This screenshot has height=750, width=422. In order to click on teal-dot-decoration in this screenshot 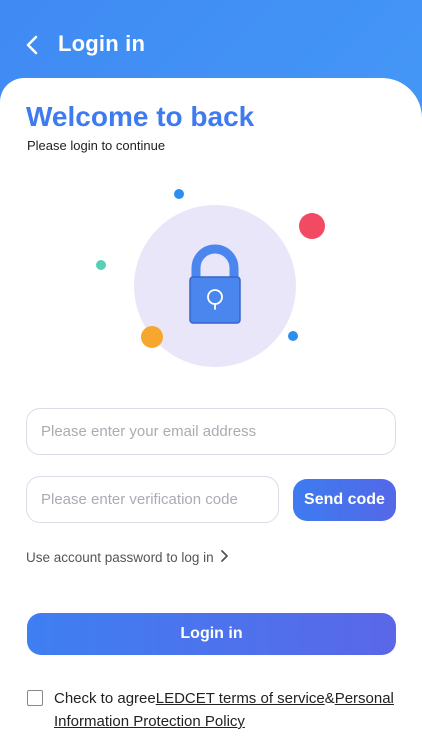, I will do `click(101, 265)`.